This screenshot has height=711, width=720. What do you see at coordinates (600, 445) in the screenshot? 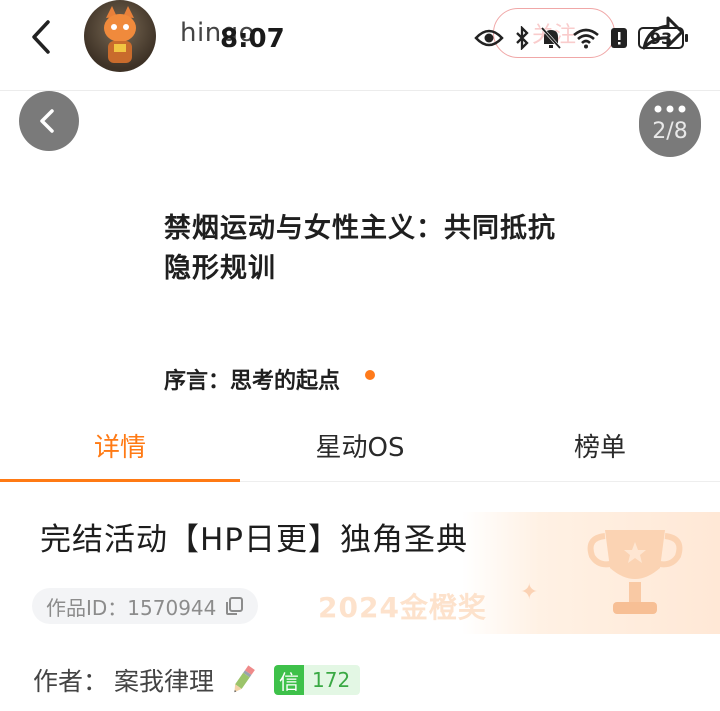
I see `tab-ranking: 榜单` at bounding box center [600, 445].